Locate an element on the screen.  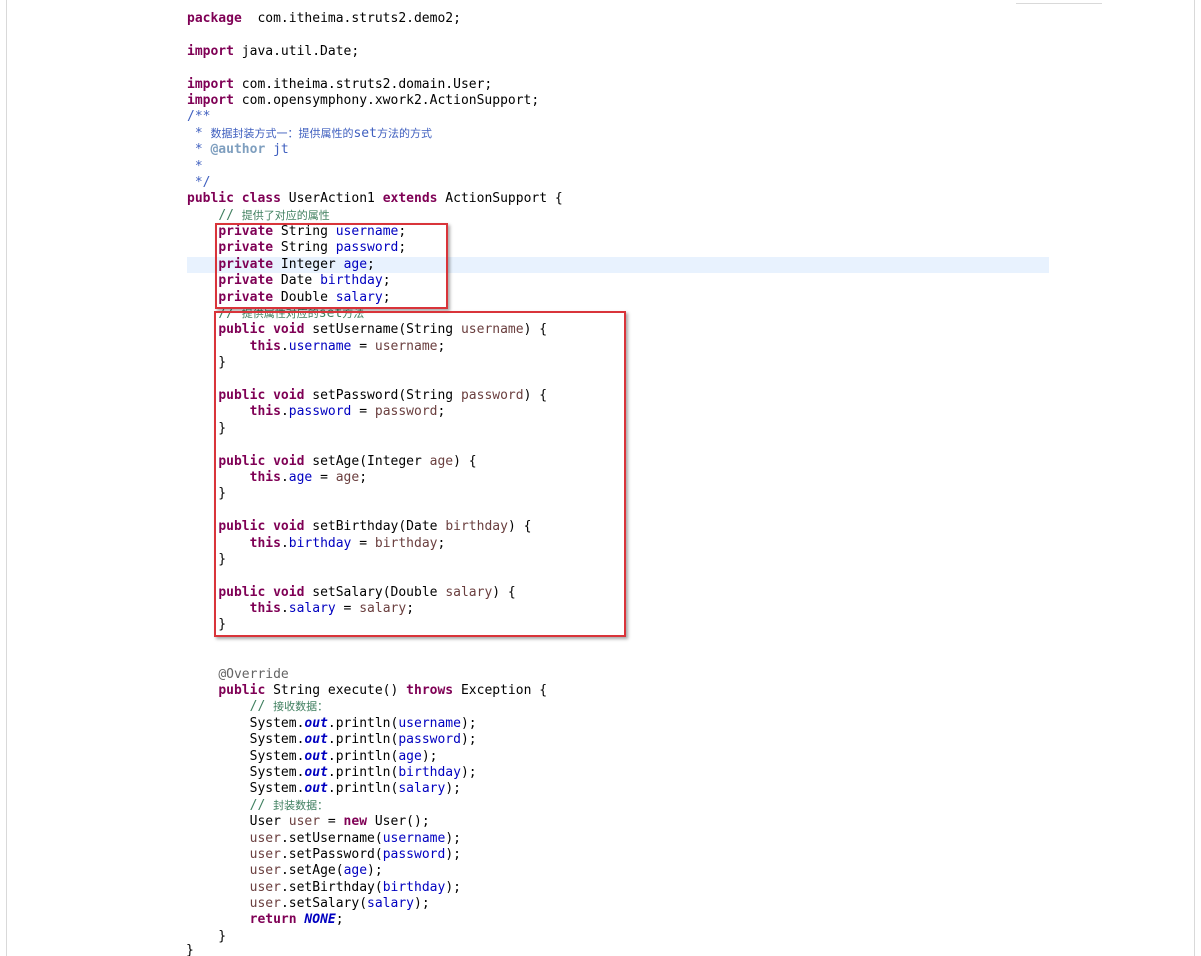
code-line: user.setPassword(password); is located at coordinates (375, 855).